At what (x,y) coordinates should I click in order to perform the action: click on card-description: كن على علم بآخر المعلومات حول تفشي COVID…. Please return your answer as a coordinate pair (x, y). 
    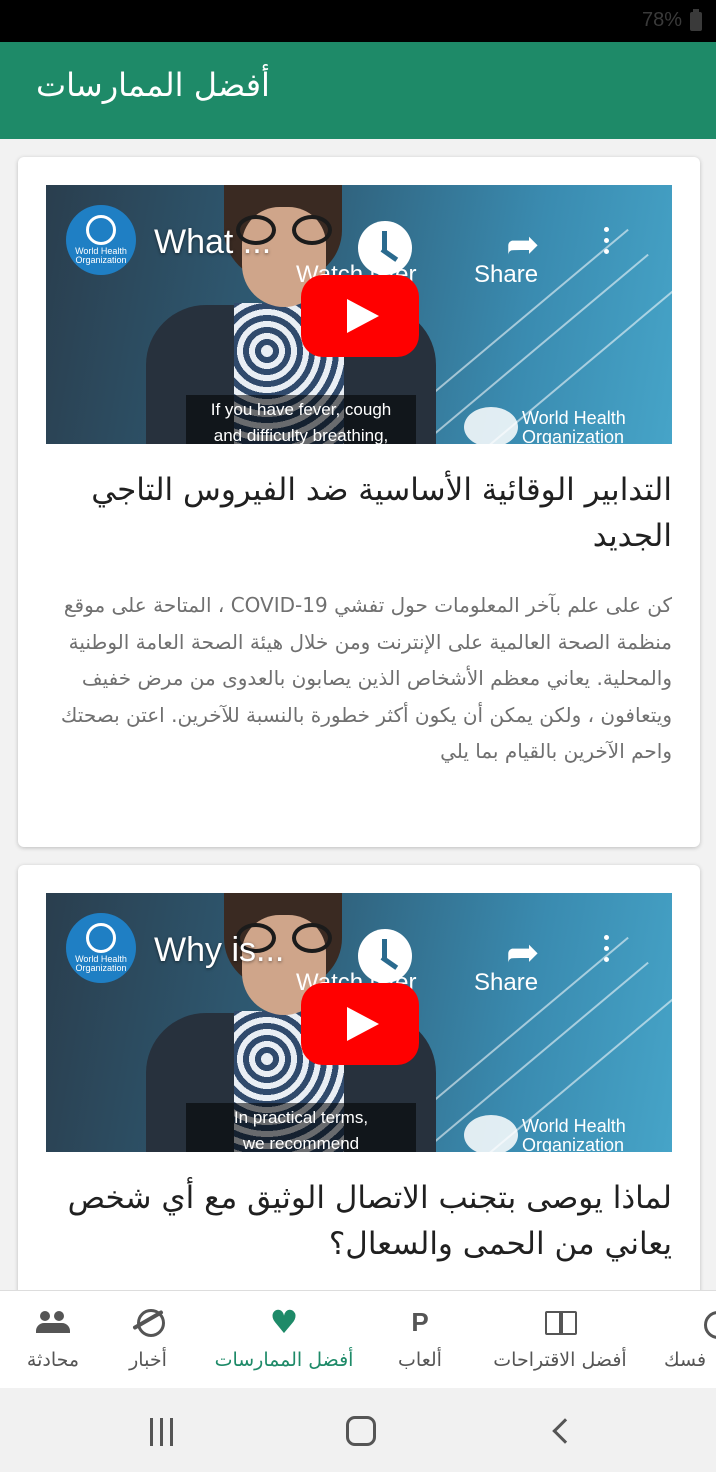
    Looking at the image, I should click on (366, 678).